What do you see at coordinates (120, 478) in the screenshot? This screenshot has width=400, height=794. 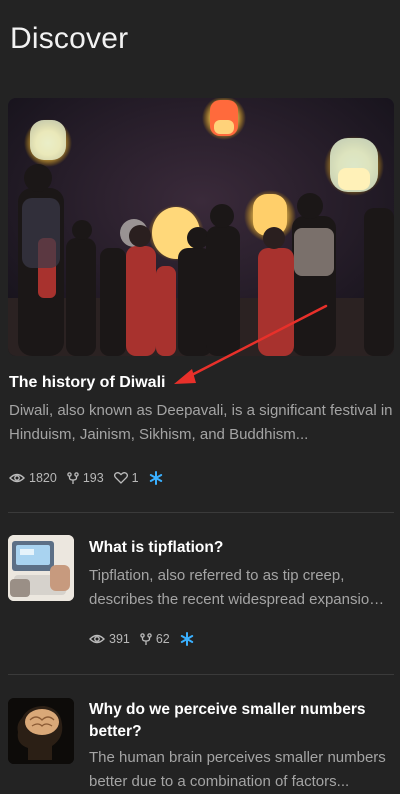 I see `heart-icon` at bounding box center [120, 478].